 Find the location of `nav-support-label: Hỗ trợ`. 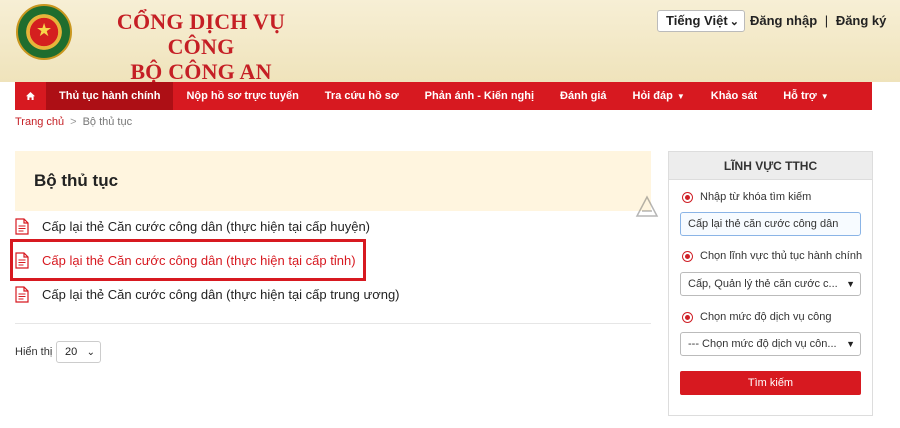

nav-support-label: Hỗ trợ is located at coordinates (800, 96).